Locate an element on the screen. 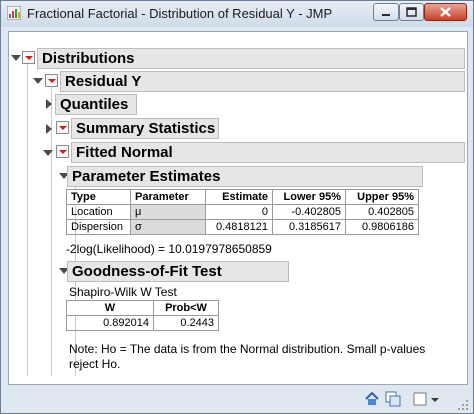  table-header-row: W Prob<W is located at coordinates (142, 308).